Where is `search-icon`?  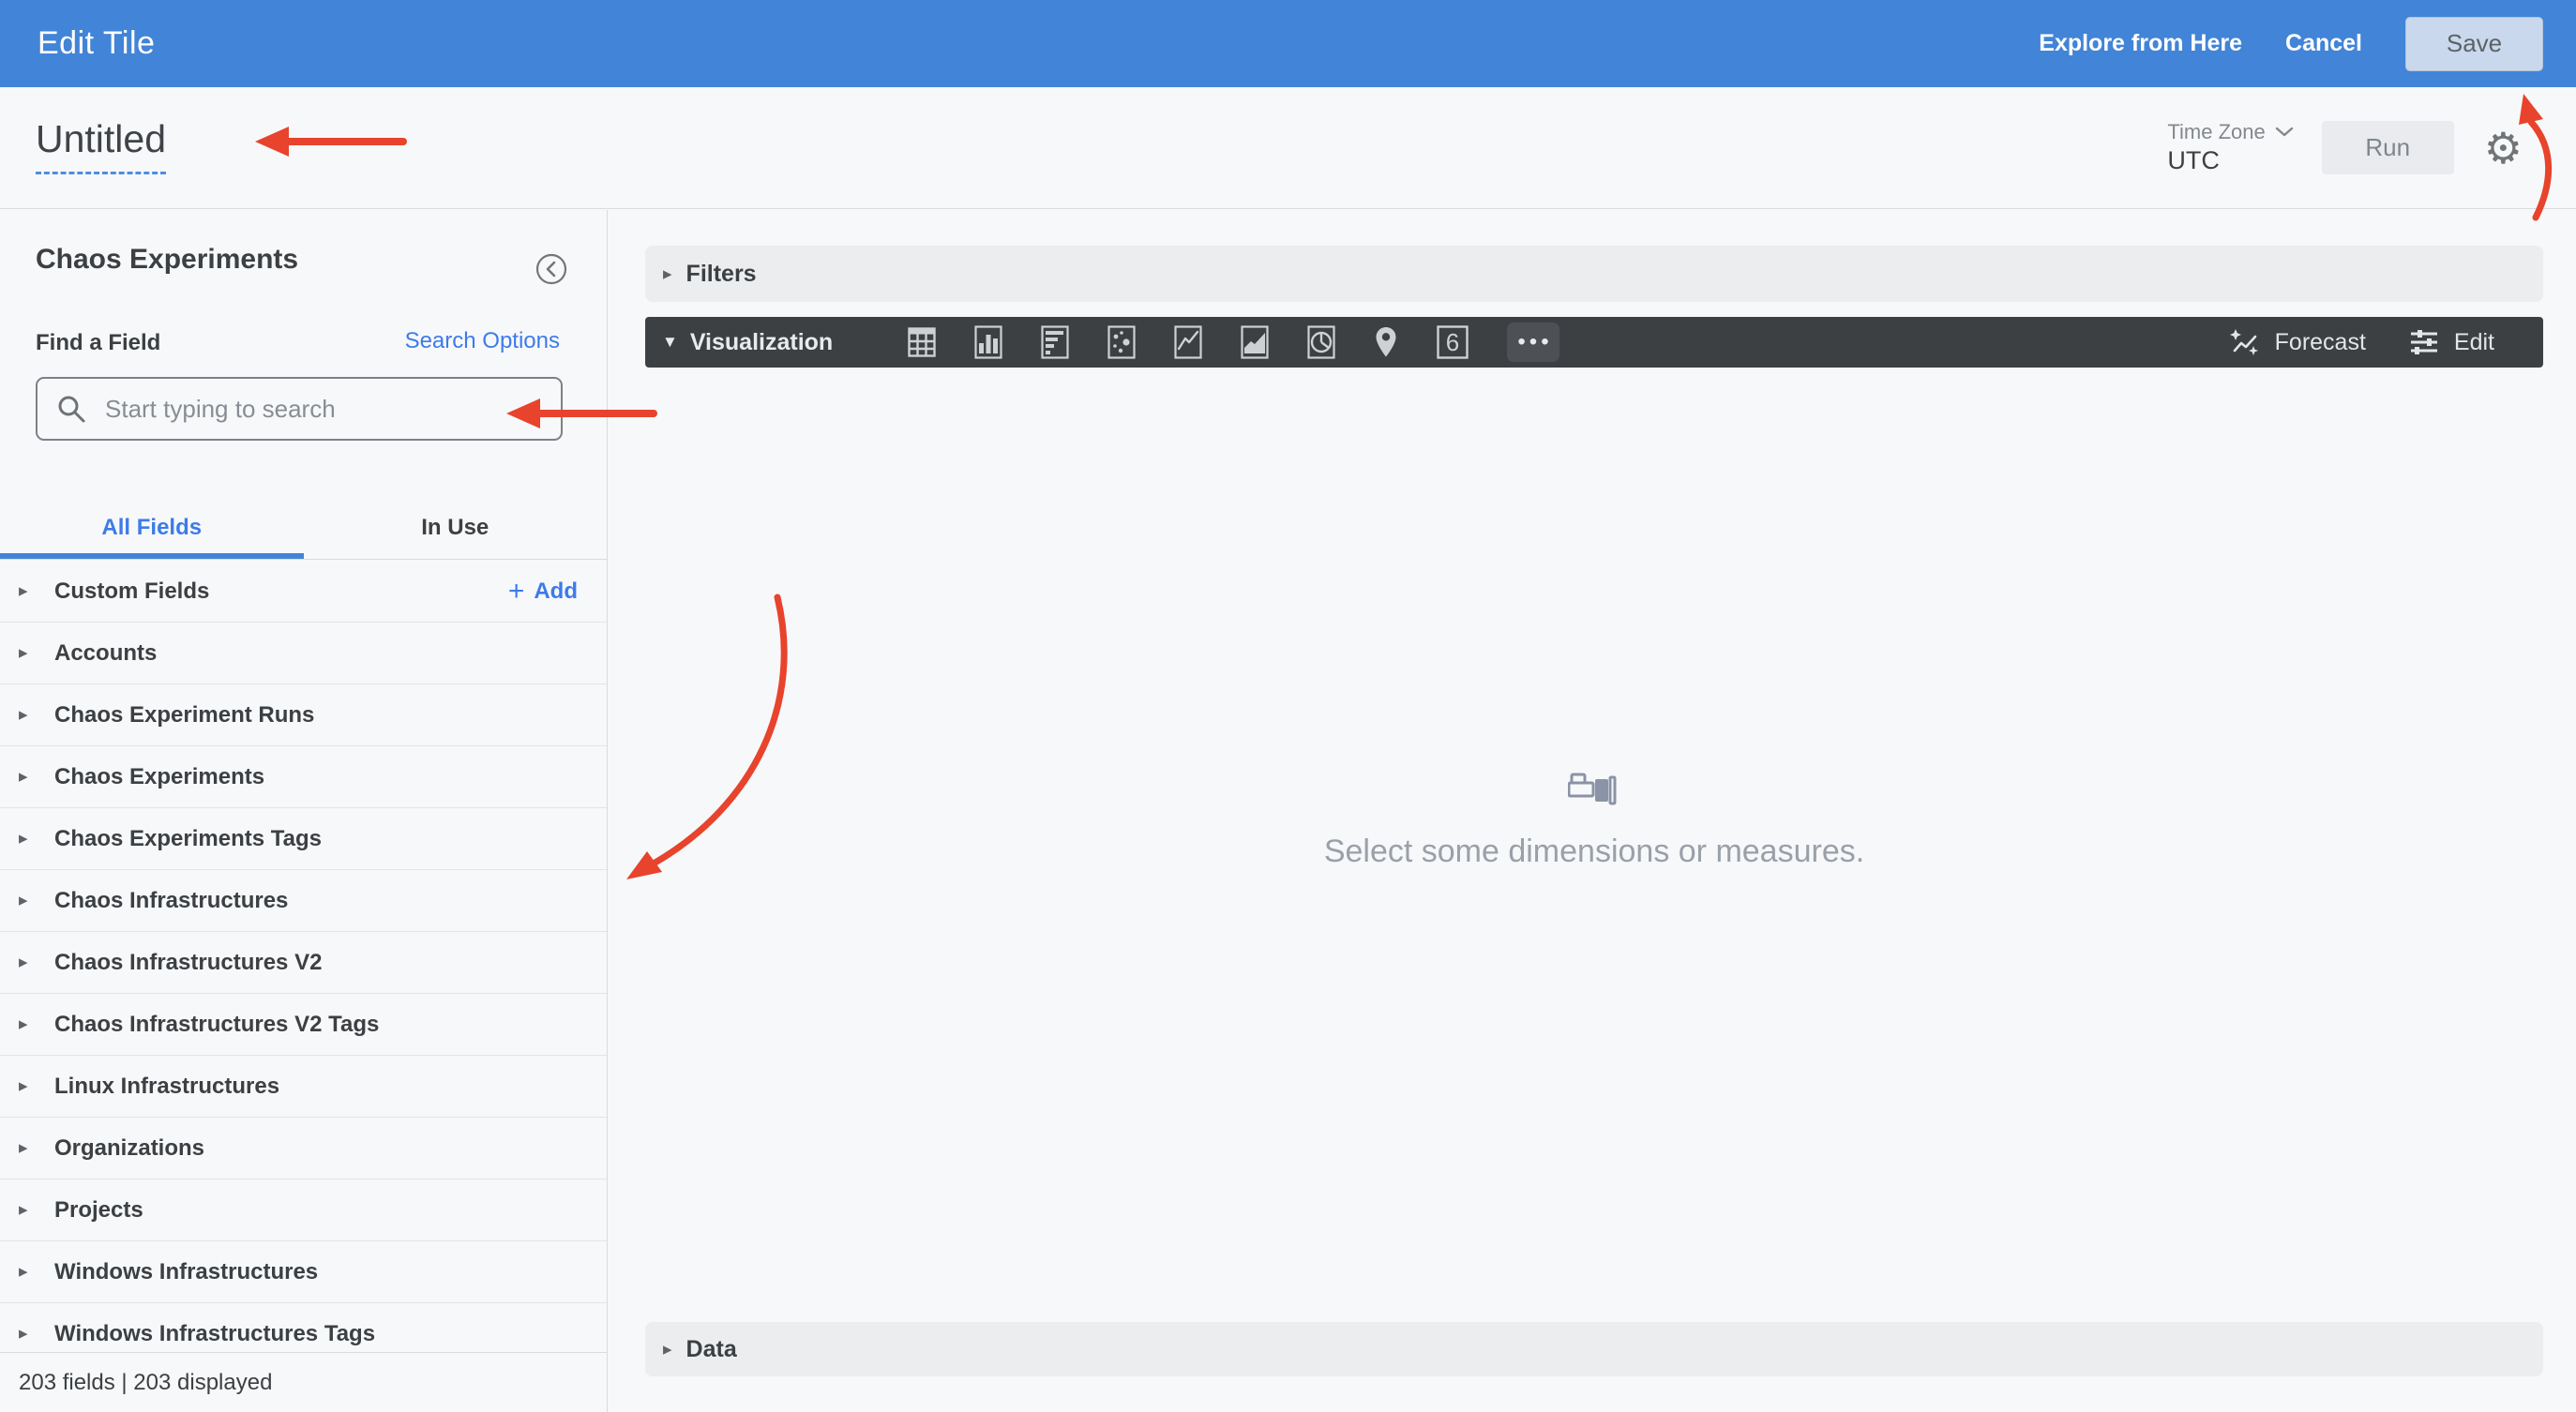 search-icon is located at coordinates (71, 409).